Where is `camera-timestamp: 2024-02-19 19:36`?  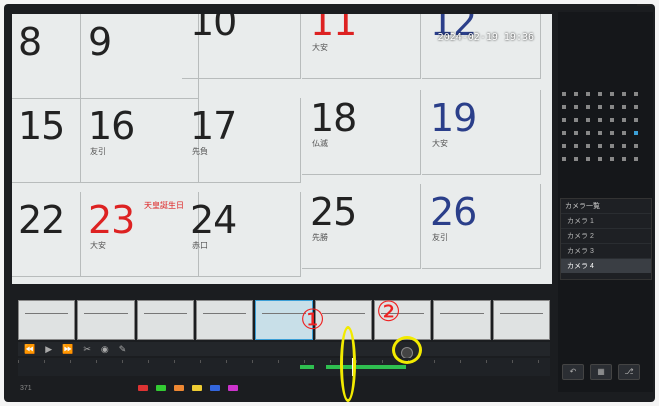
camera-timestamp: 2024-02-19 19:36 is located at coordinates (485, 37).